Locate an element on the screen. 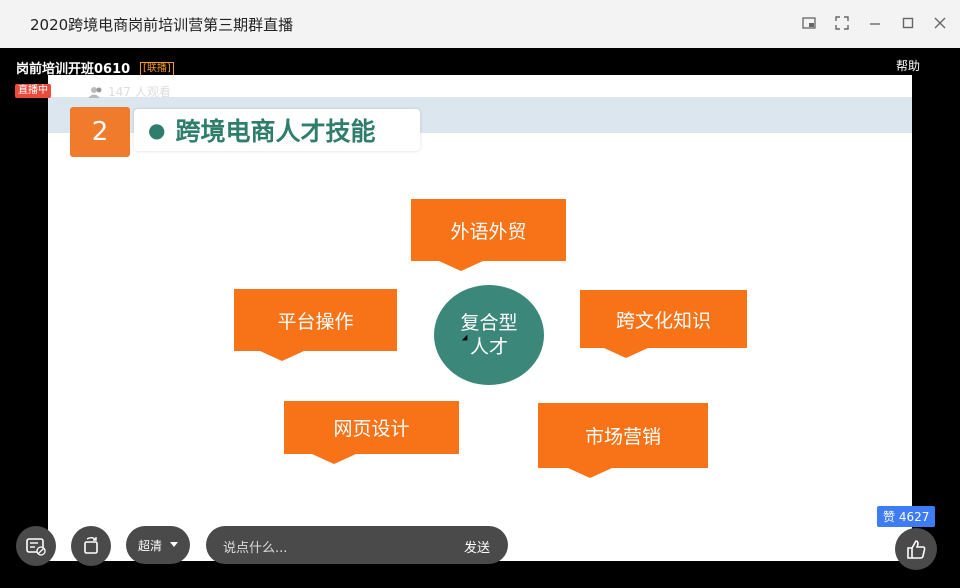 The width and height of the screenshot is (960, 588). send-button: 发送 is located at coordinates (477, 546).